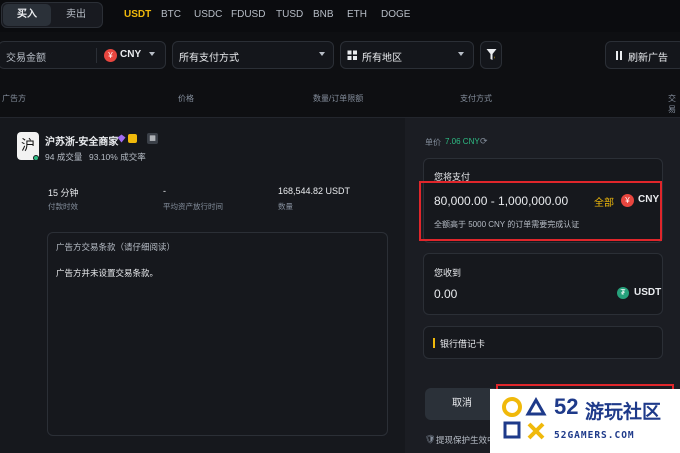 The height and width of the screenshot is (453, 680). Describe the element at coordinates (14, 98) in the screenshot. I see `col-advertiser: 广告方` at that location.